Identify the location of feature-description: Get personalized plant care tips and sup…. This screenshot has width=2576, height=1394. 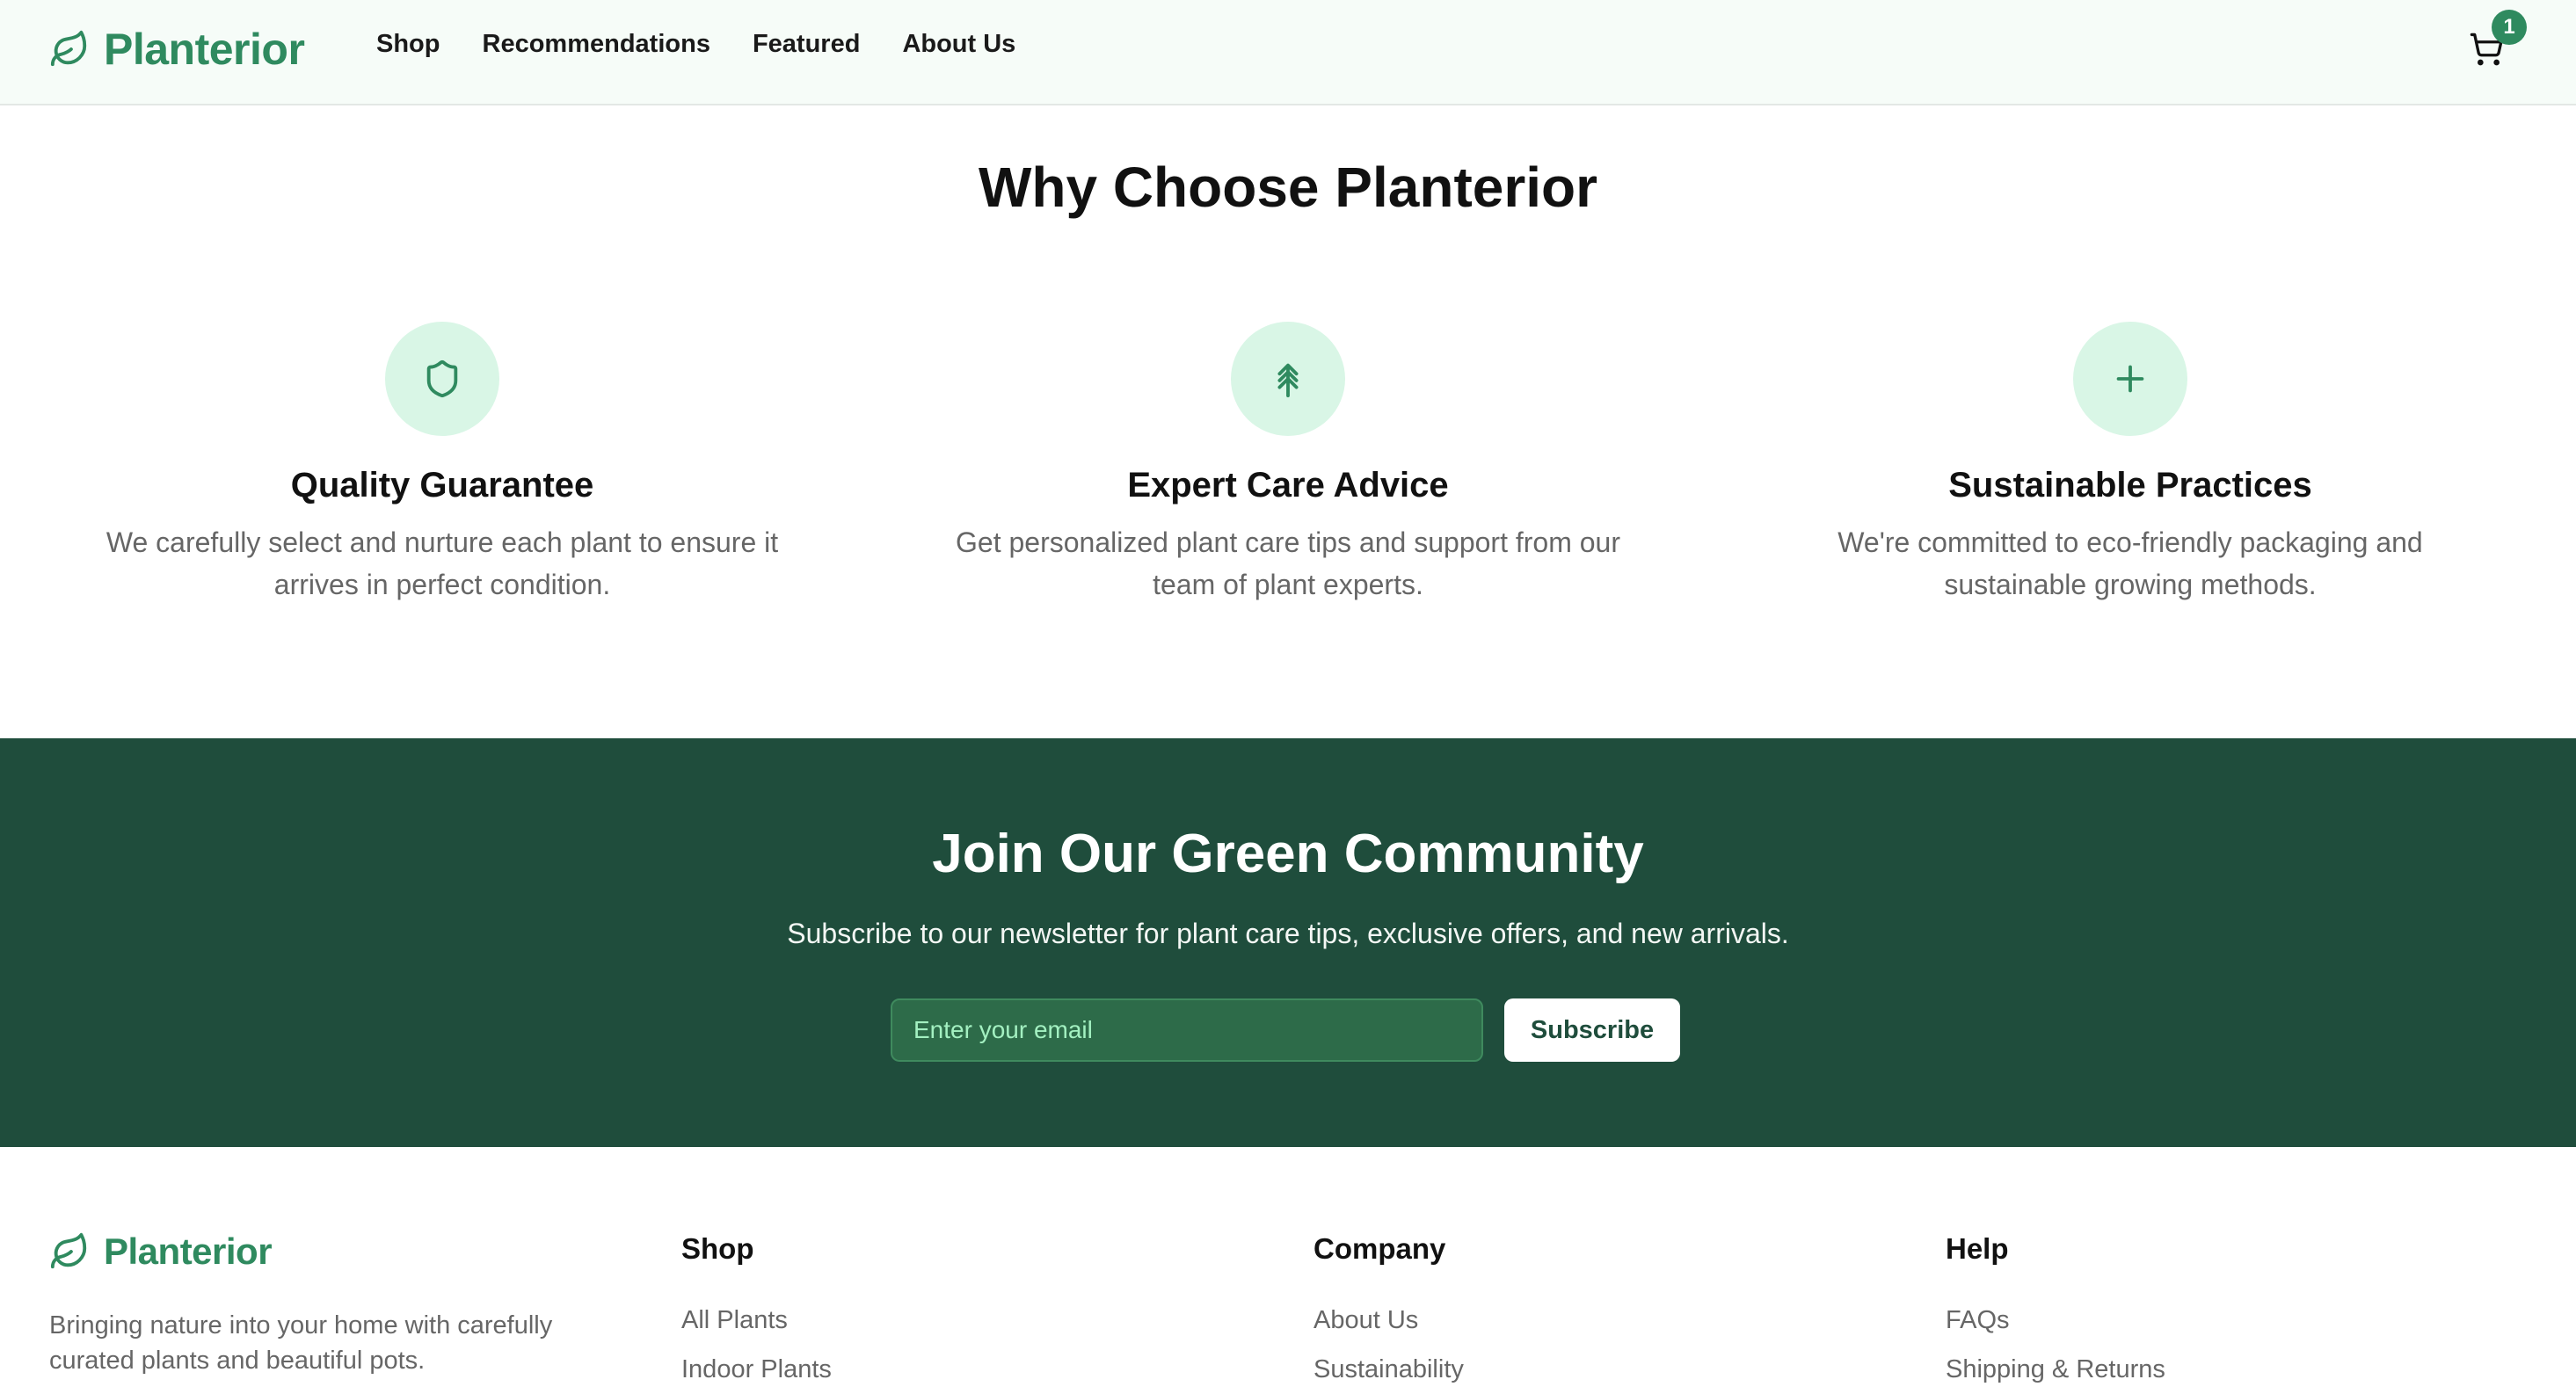
(1288, 563).